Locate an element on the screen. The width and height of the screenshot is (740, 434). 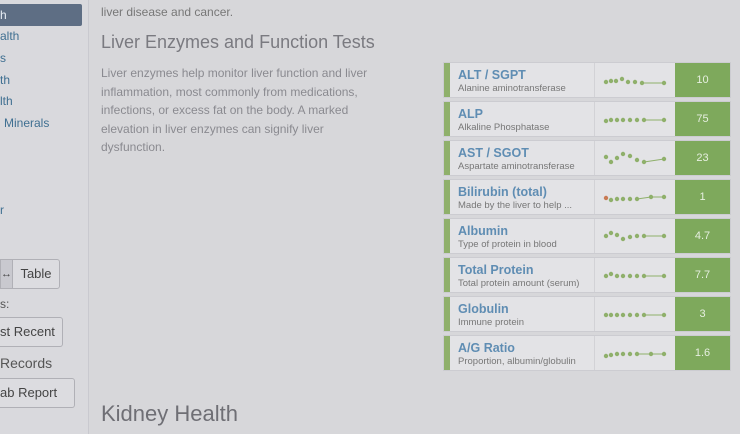
test-desc: Type of protein in blood is located at coordinates (507, 244).